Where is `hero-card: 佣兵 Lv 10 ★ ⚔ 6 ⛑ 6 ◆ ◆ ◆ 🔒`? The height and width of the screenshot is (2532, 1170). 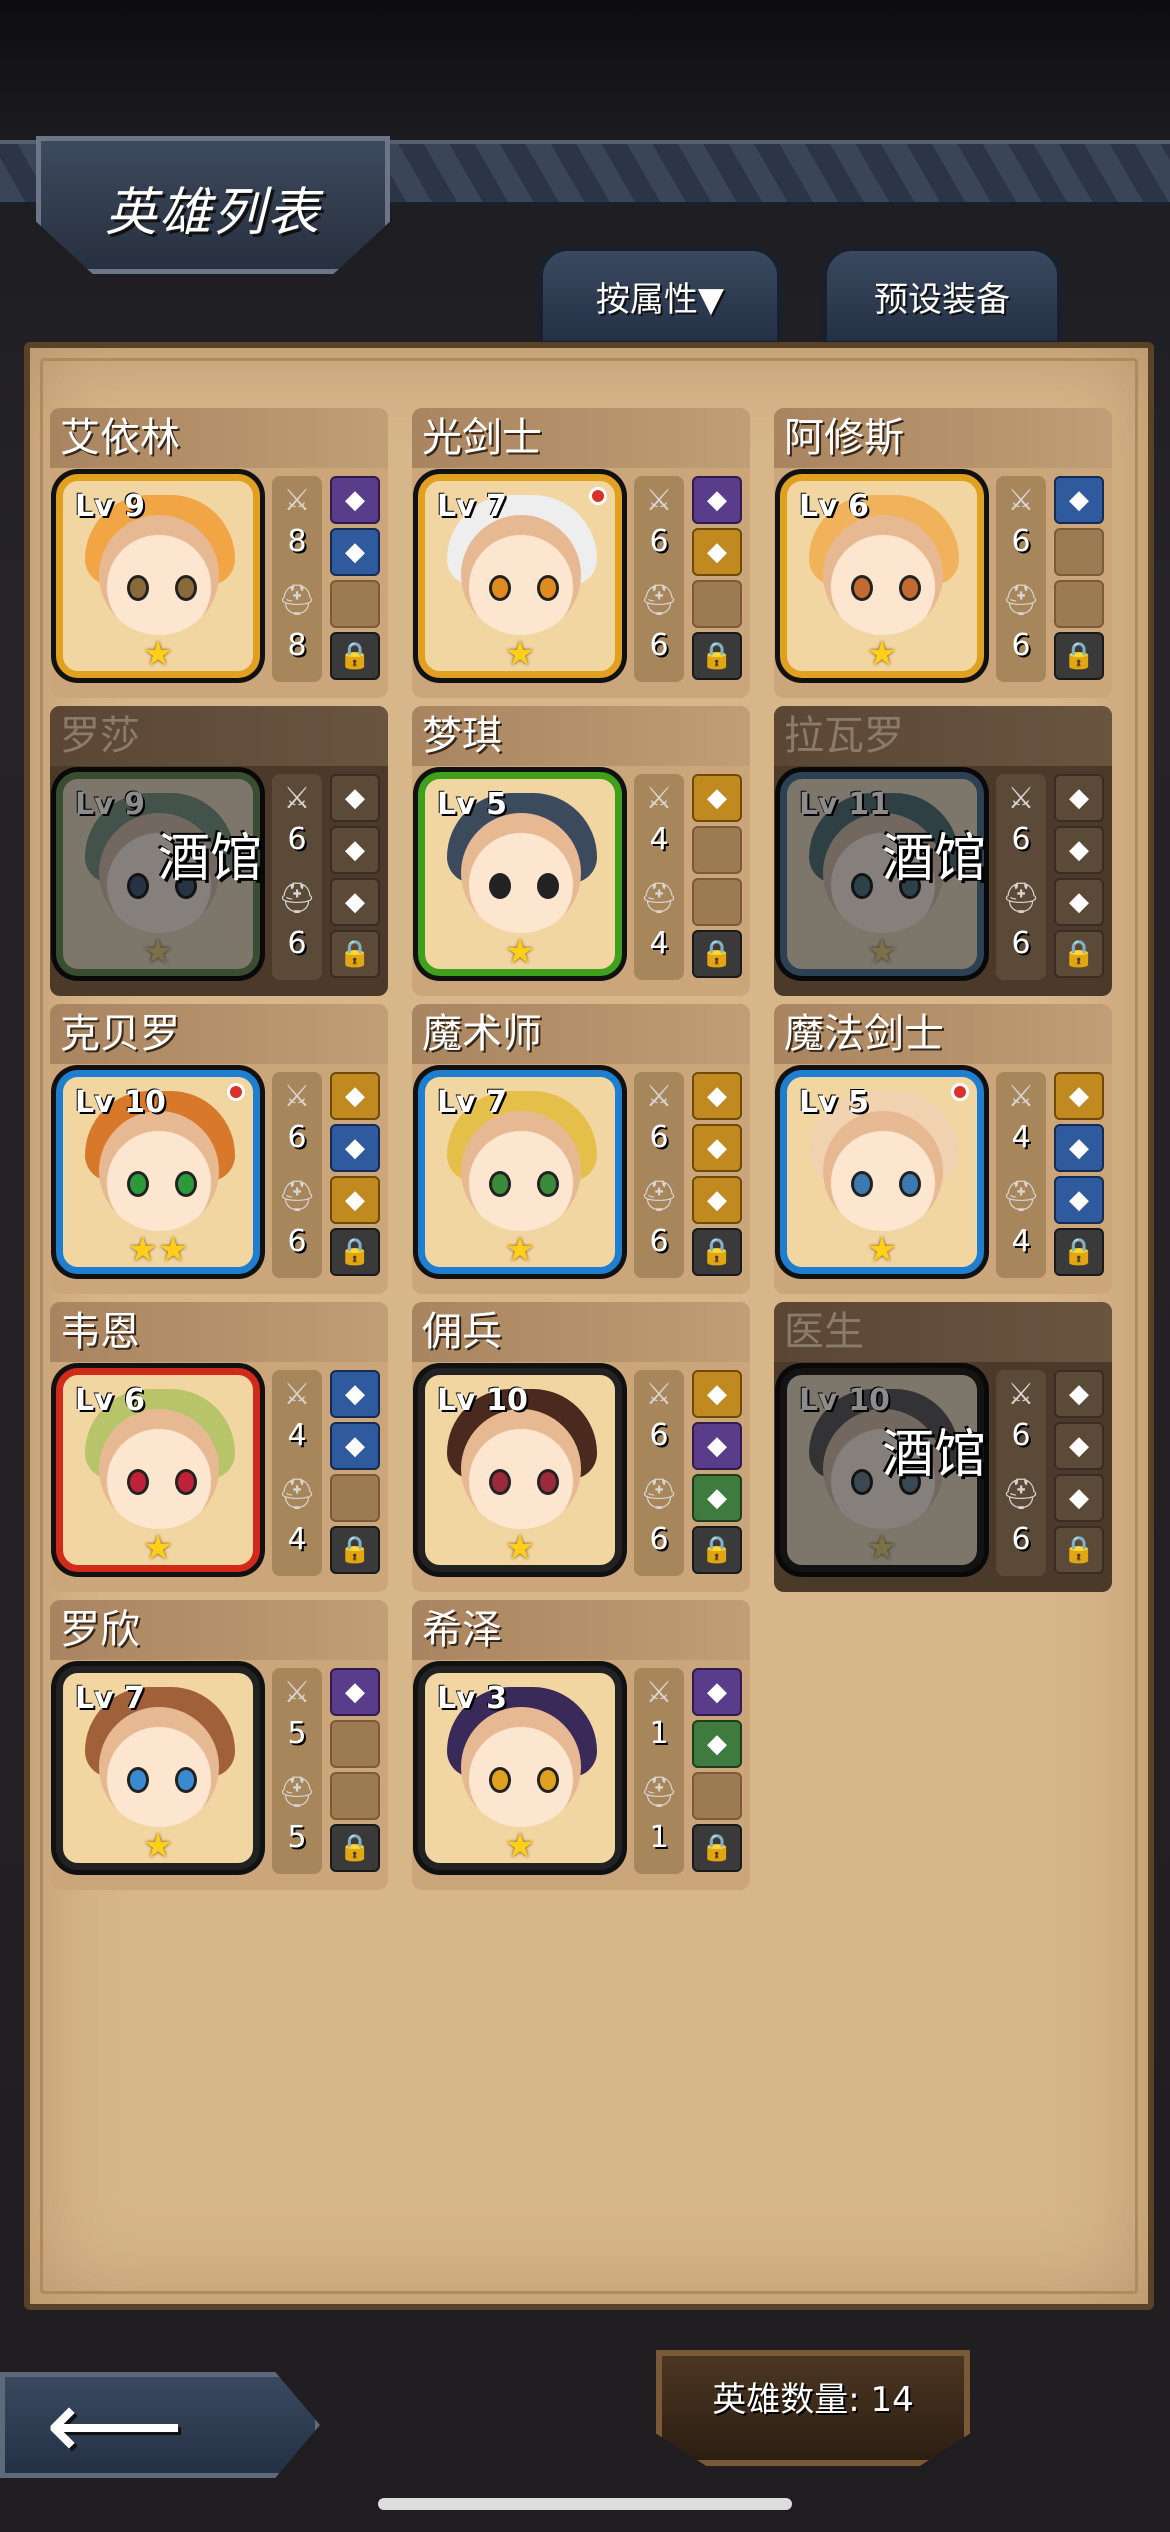
hero-card: 佣兵 Lv 10 ★ ⚔ 6 ⛑ 6 ◆ ◆ ◆ 🔒 is located at coordinates (581, 1447).